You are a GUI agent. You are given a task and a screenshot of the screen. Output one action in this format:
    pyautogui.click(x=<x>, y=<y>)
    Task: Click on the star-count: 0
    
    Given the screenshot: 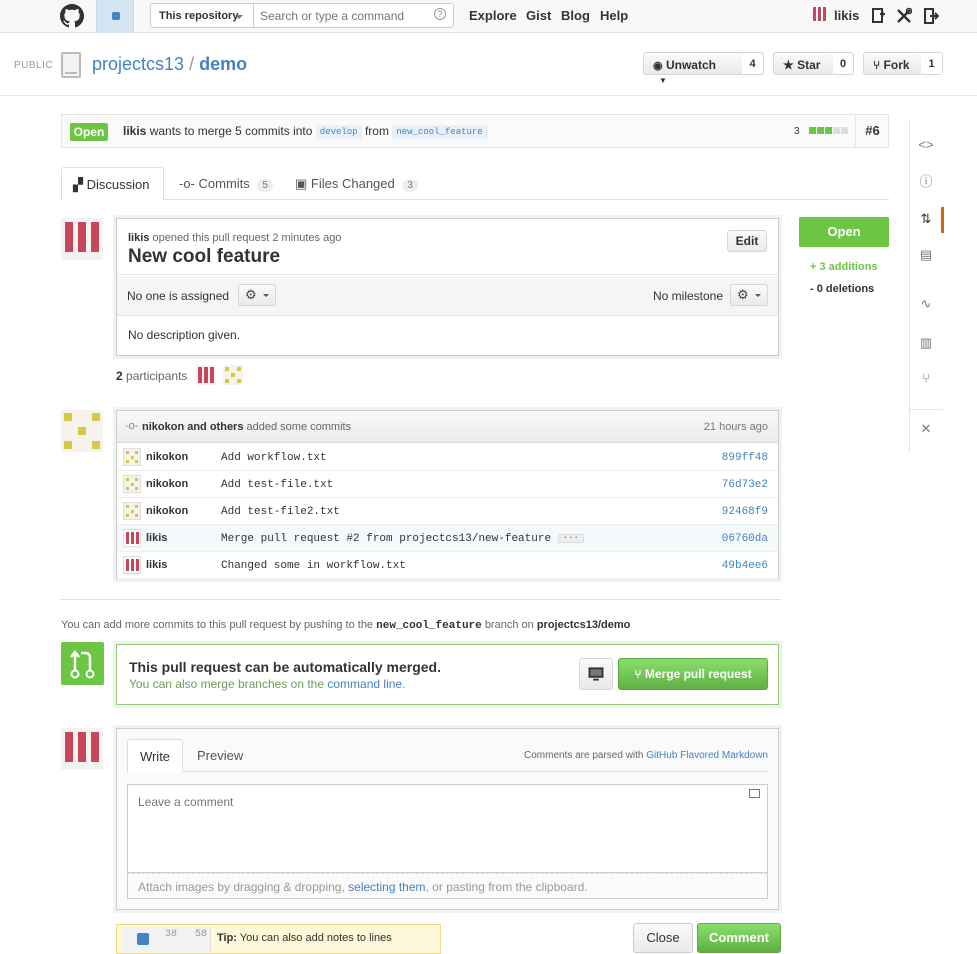 What is the action you would take?
    pyautogui.click(x=843, y=63)
    